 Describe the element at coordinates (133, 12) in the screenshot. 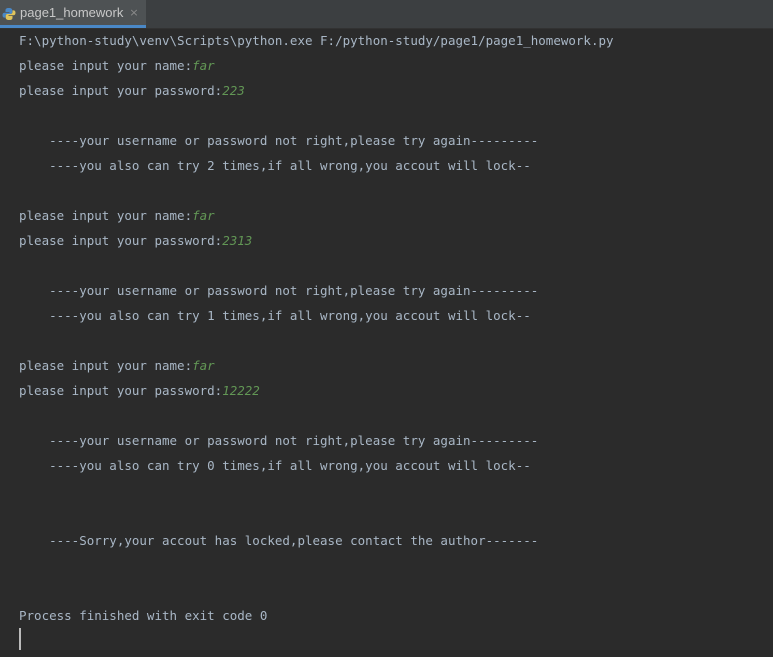

I see `close-icon: ×` at that location.